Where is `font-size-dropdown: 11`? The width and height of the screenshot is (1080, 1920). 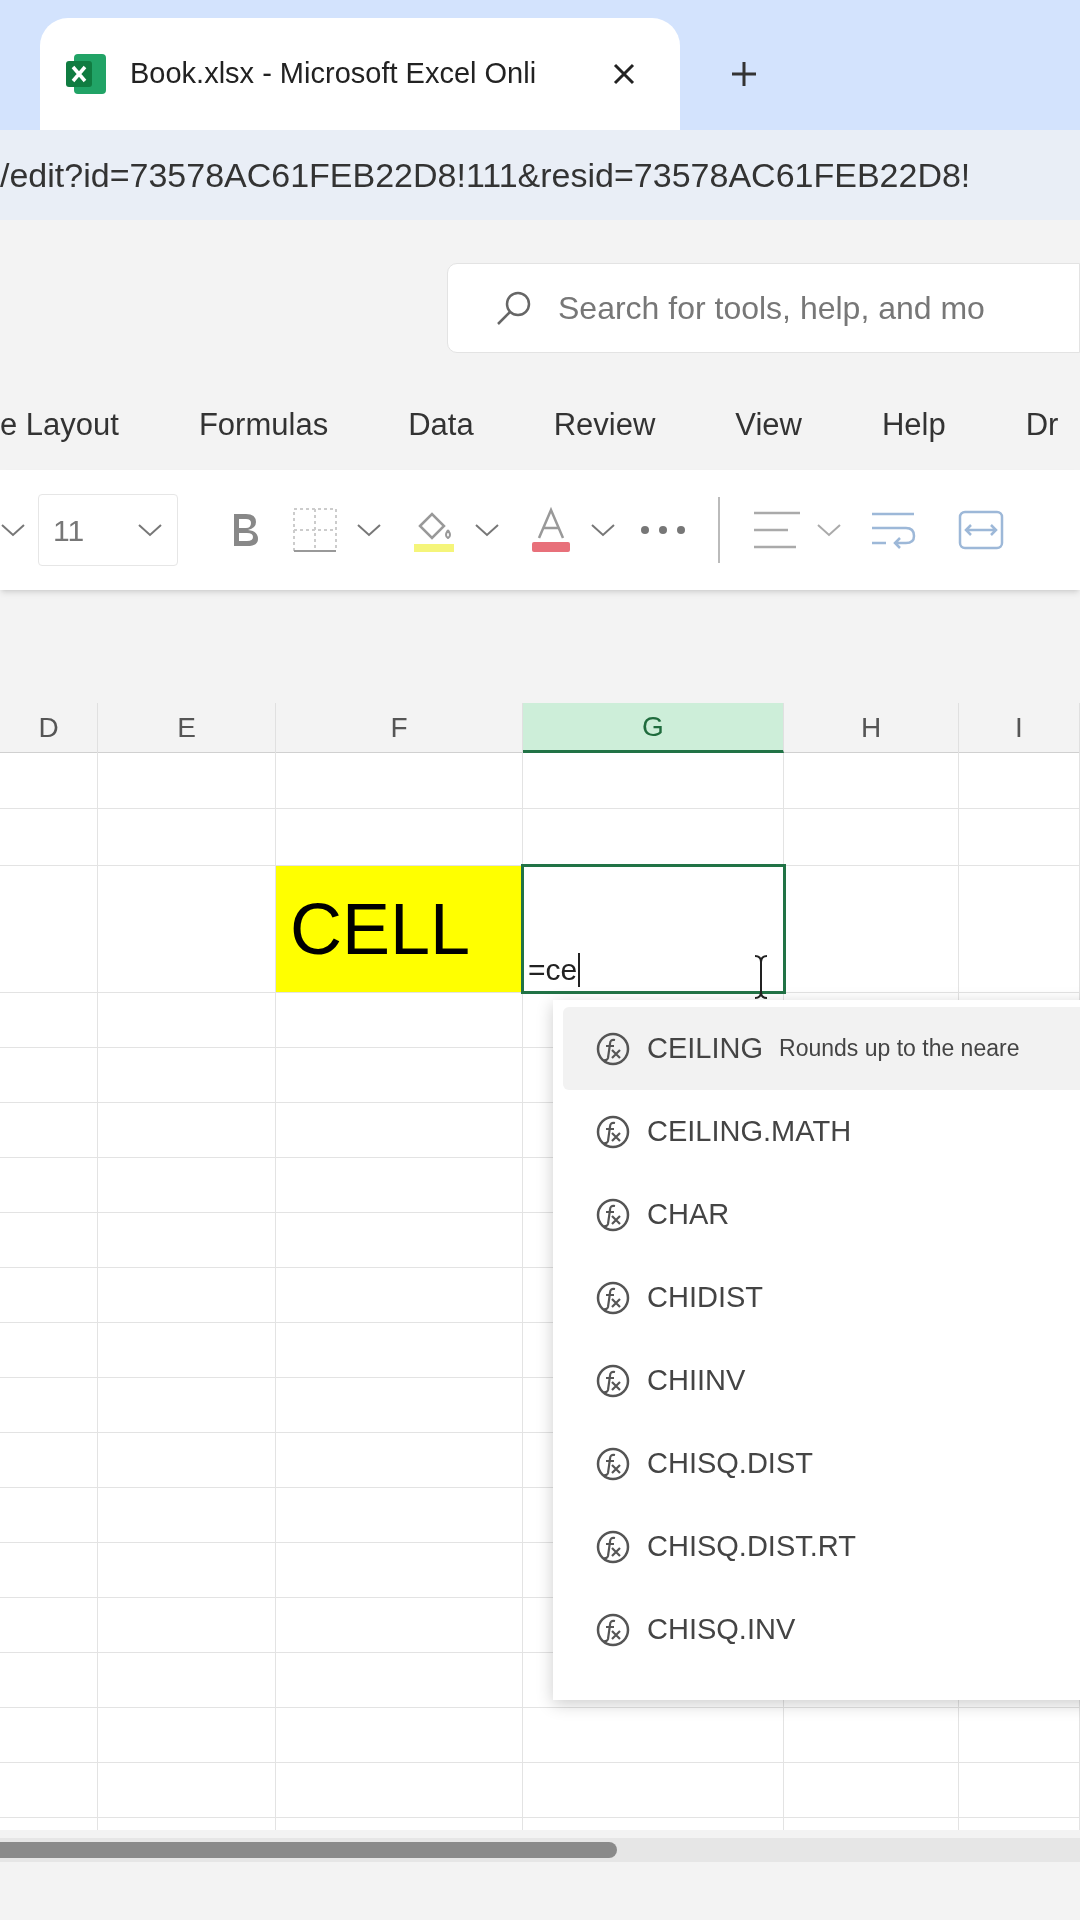
font-size-dropdown: 11 is located at coordinates (108, 530).